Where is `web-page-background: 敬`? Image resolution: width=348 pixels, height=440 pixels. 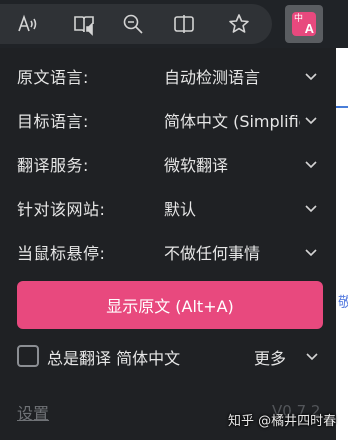
web-page-background: 敬 is located at coordinates (342, 244).